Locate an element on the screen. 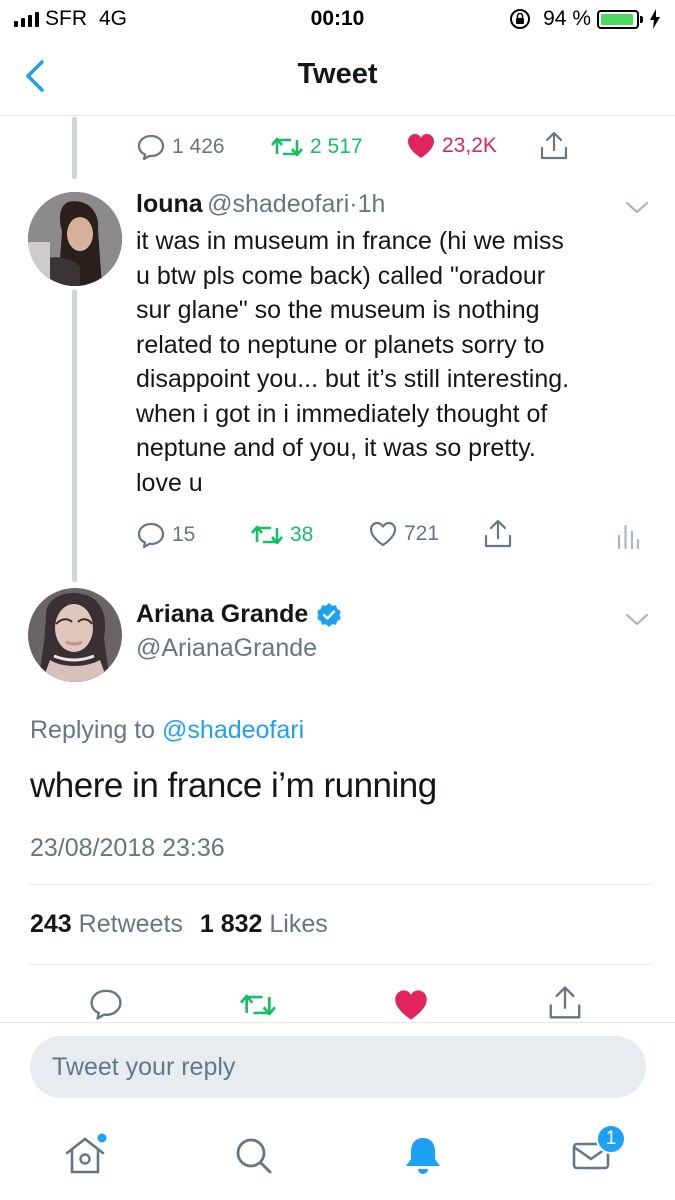 The image size is (675, 1200). tab-bar: 1 is located at coordinates (337, 1154).